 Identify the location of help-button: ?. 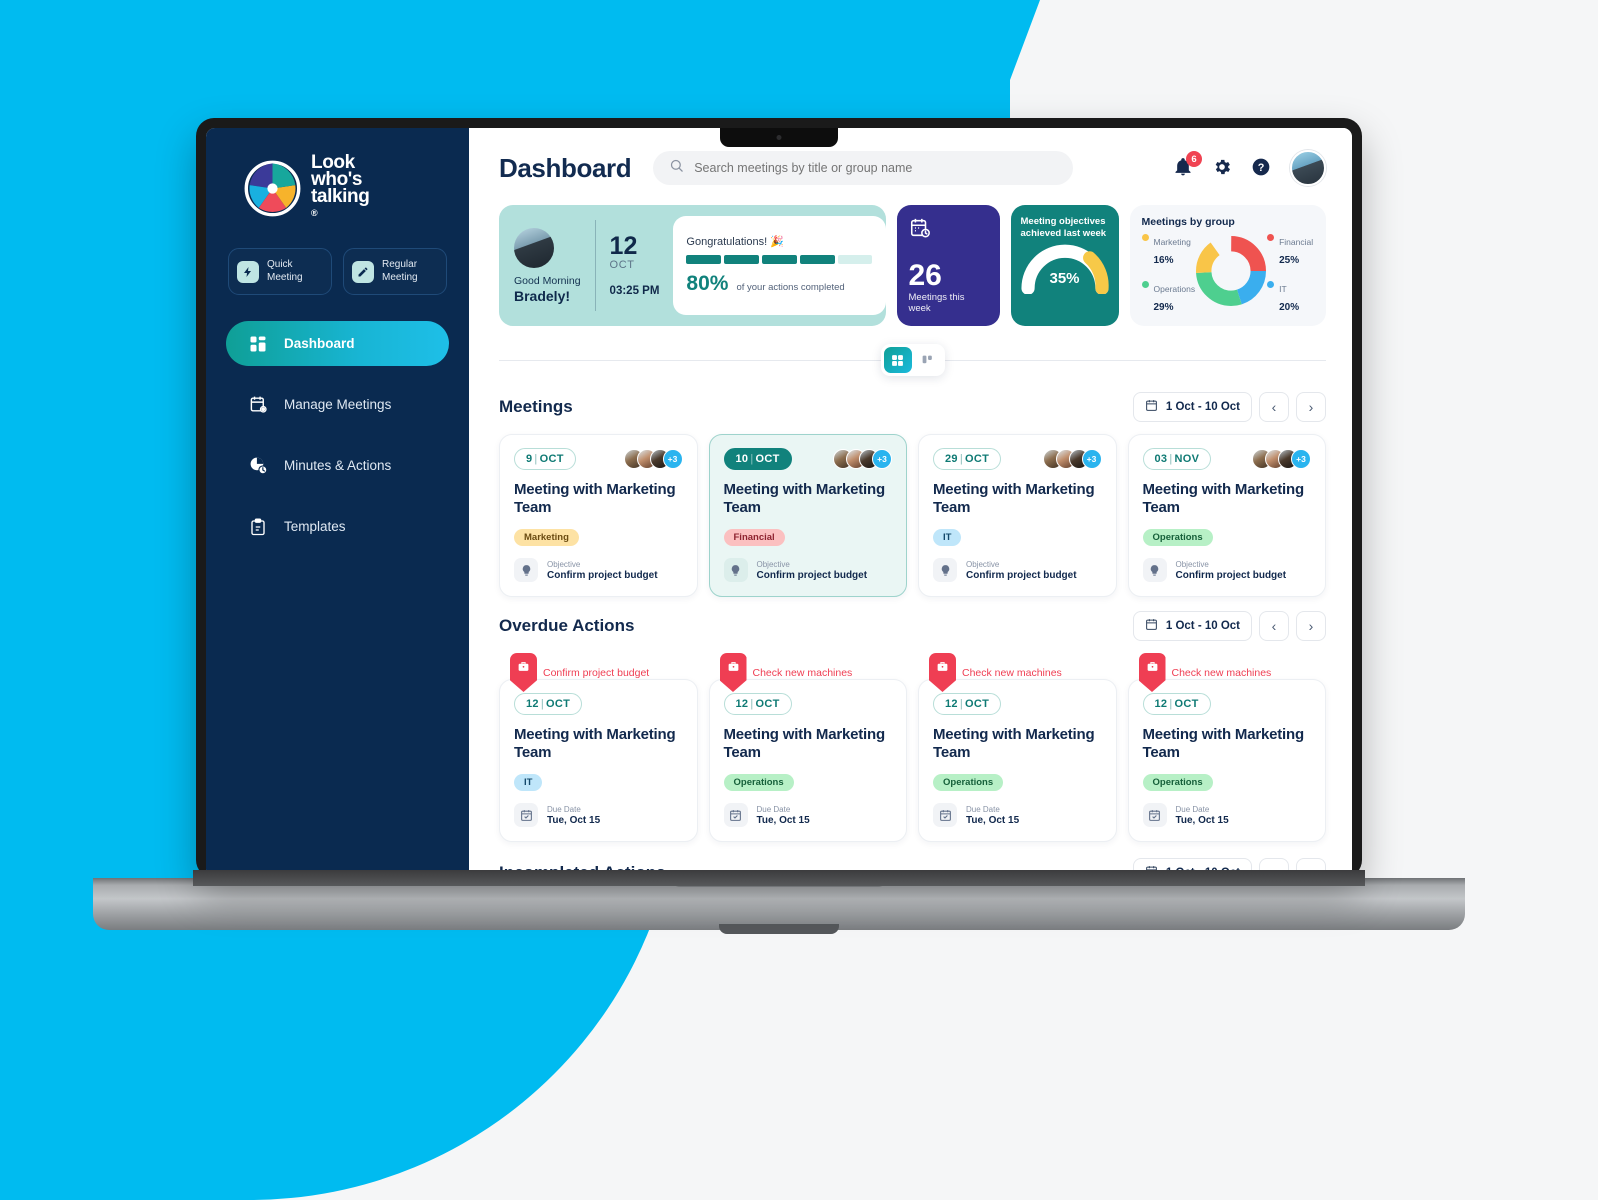
(1262, 168).